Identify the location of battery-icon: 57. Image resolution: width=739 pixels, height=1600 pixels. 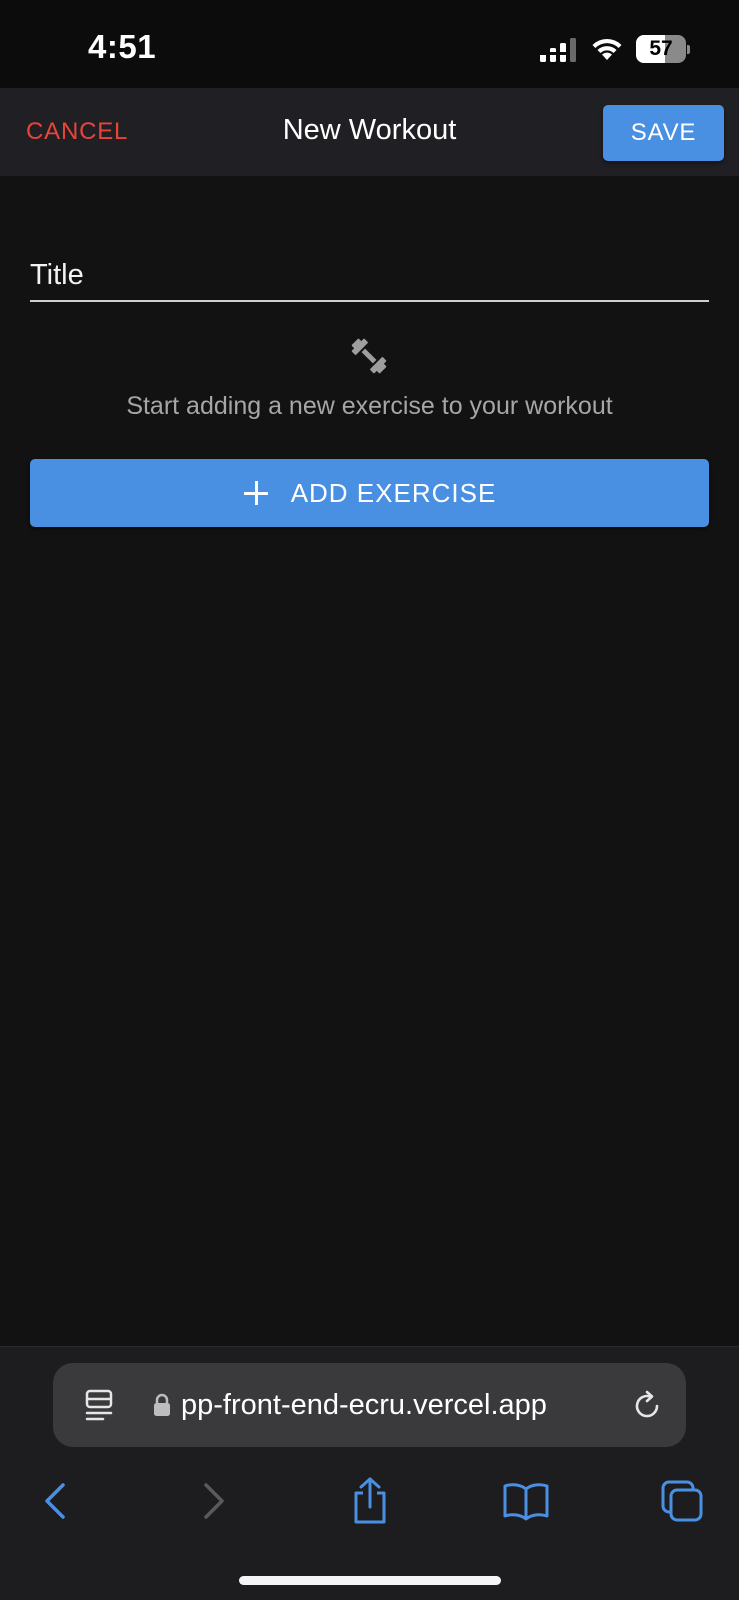
(663, 49).